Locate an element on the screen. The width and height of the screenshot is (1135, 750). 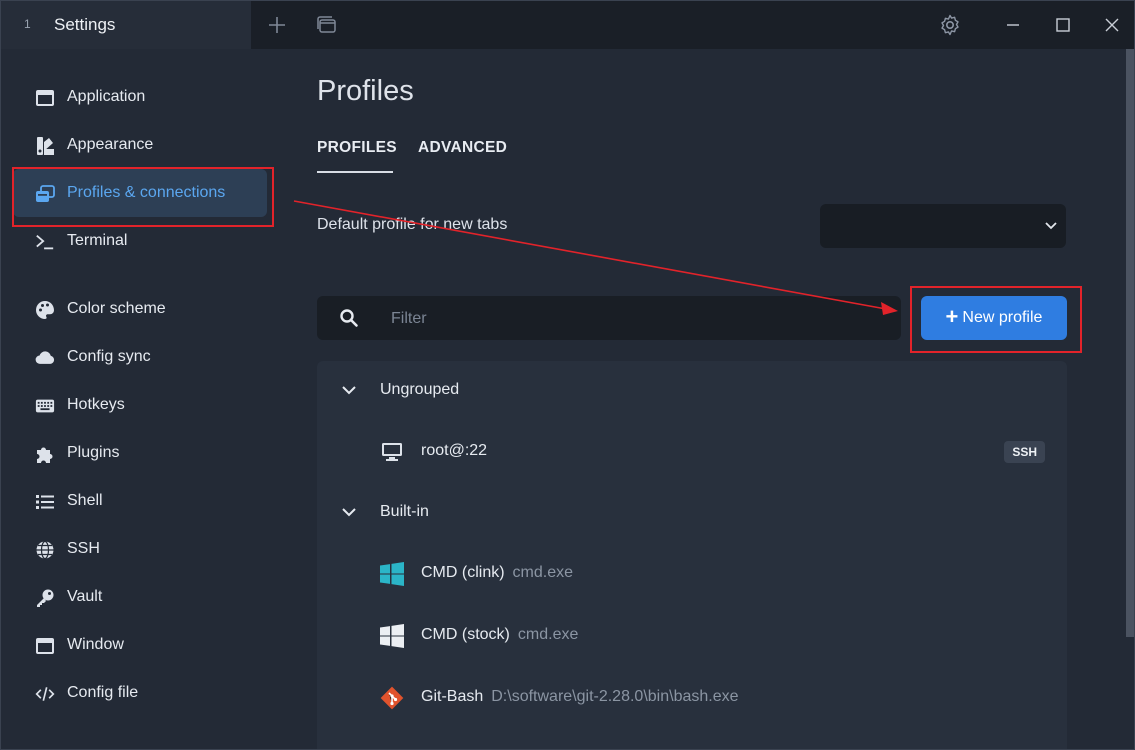
close-icon is located at coordinates (1112, 25).